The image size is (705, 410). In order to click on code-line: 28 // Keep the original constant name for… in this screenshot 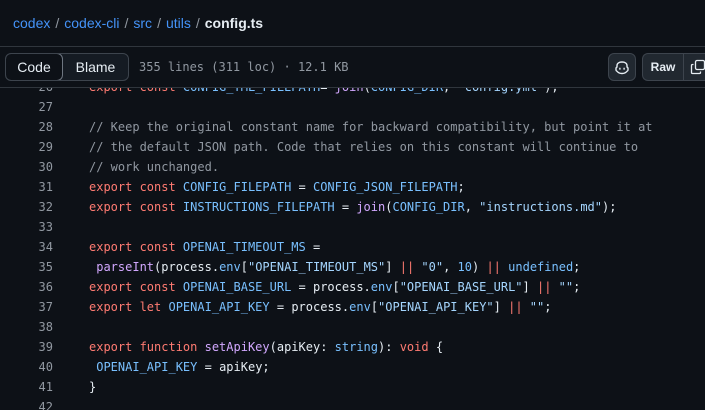, I will do `click(352, 127)`.